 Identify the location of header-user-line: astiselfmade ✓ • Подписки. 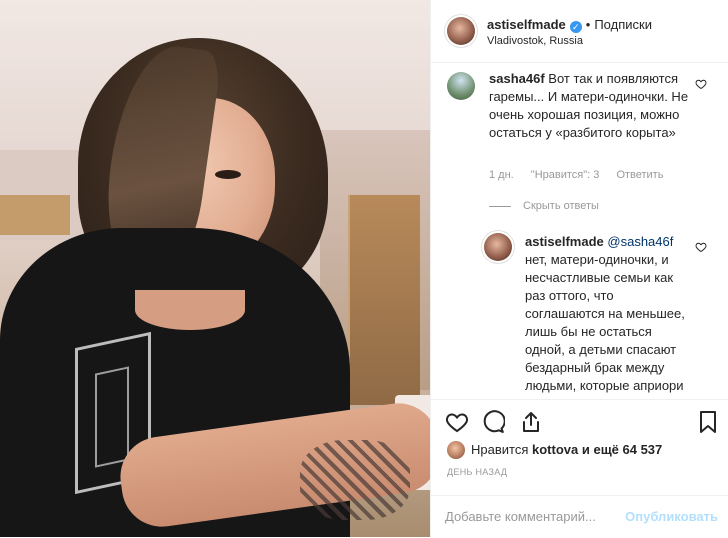
(569, 25).